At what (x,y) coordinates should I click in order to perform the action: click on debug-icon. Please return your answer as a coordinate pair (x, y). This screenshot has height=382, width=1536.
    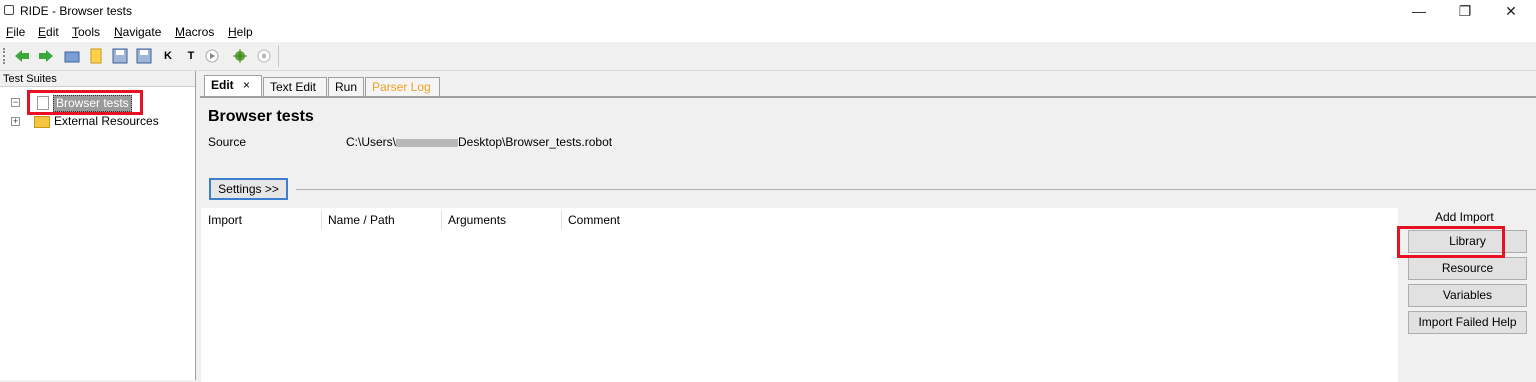
    Looking at the image, I should click on (240, 56).